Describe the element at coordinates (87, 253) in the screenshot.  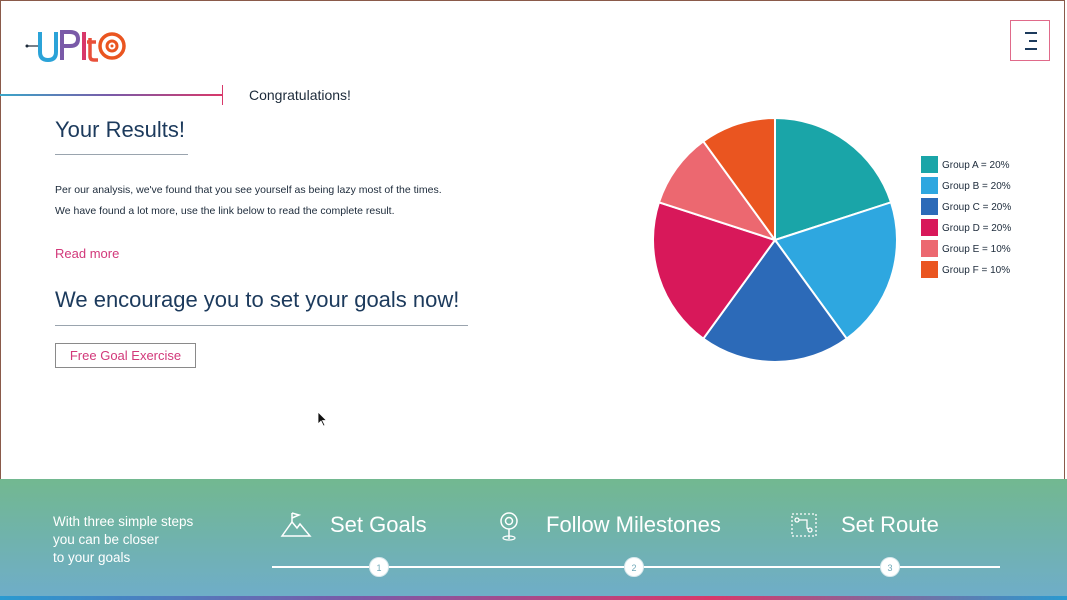
I see `read-more-link: Read more` at that location.